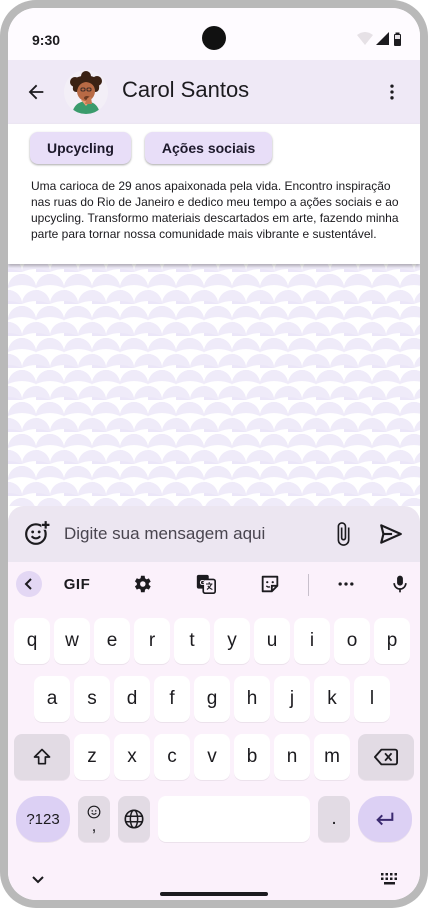 The height and width of the screenshot is (908, 428). What do you see at coordinates (80, 148) in the screenshot?
I see `tag-chip-upcycling: Upcycling` at bounding box center [80, 148].